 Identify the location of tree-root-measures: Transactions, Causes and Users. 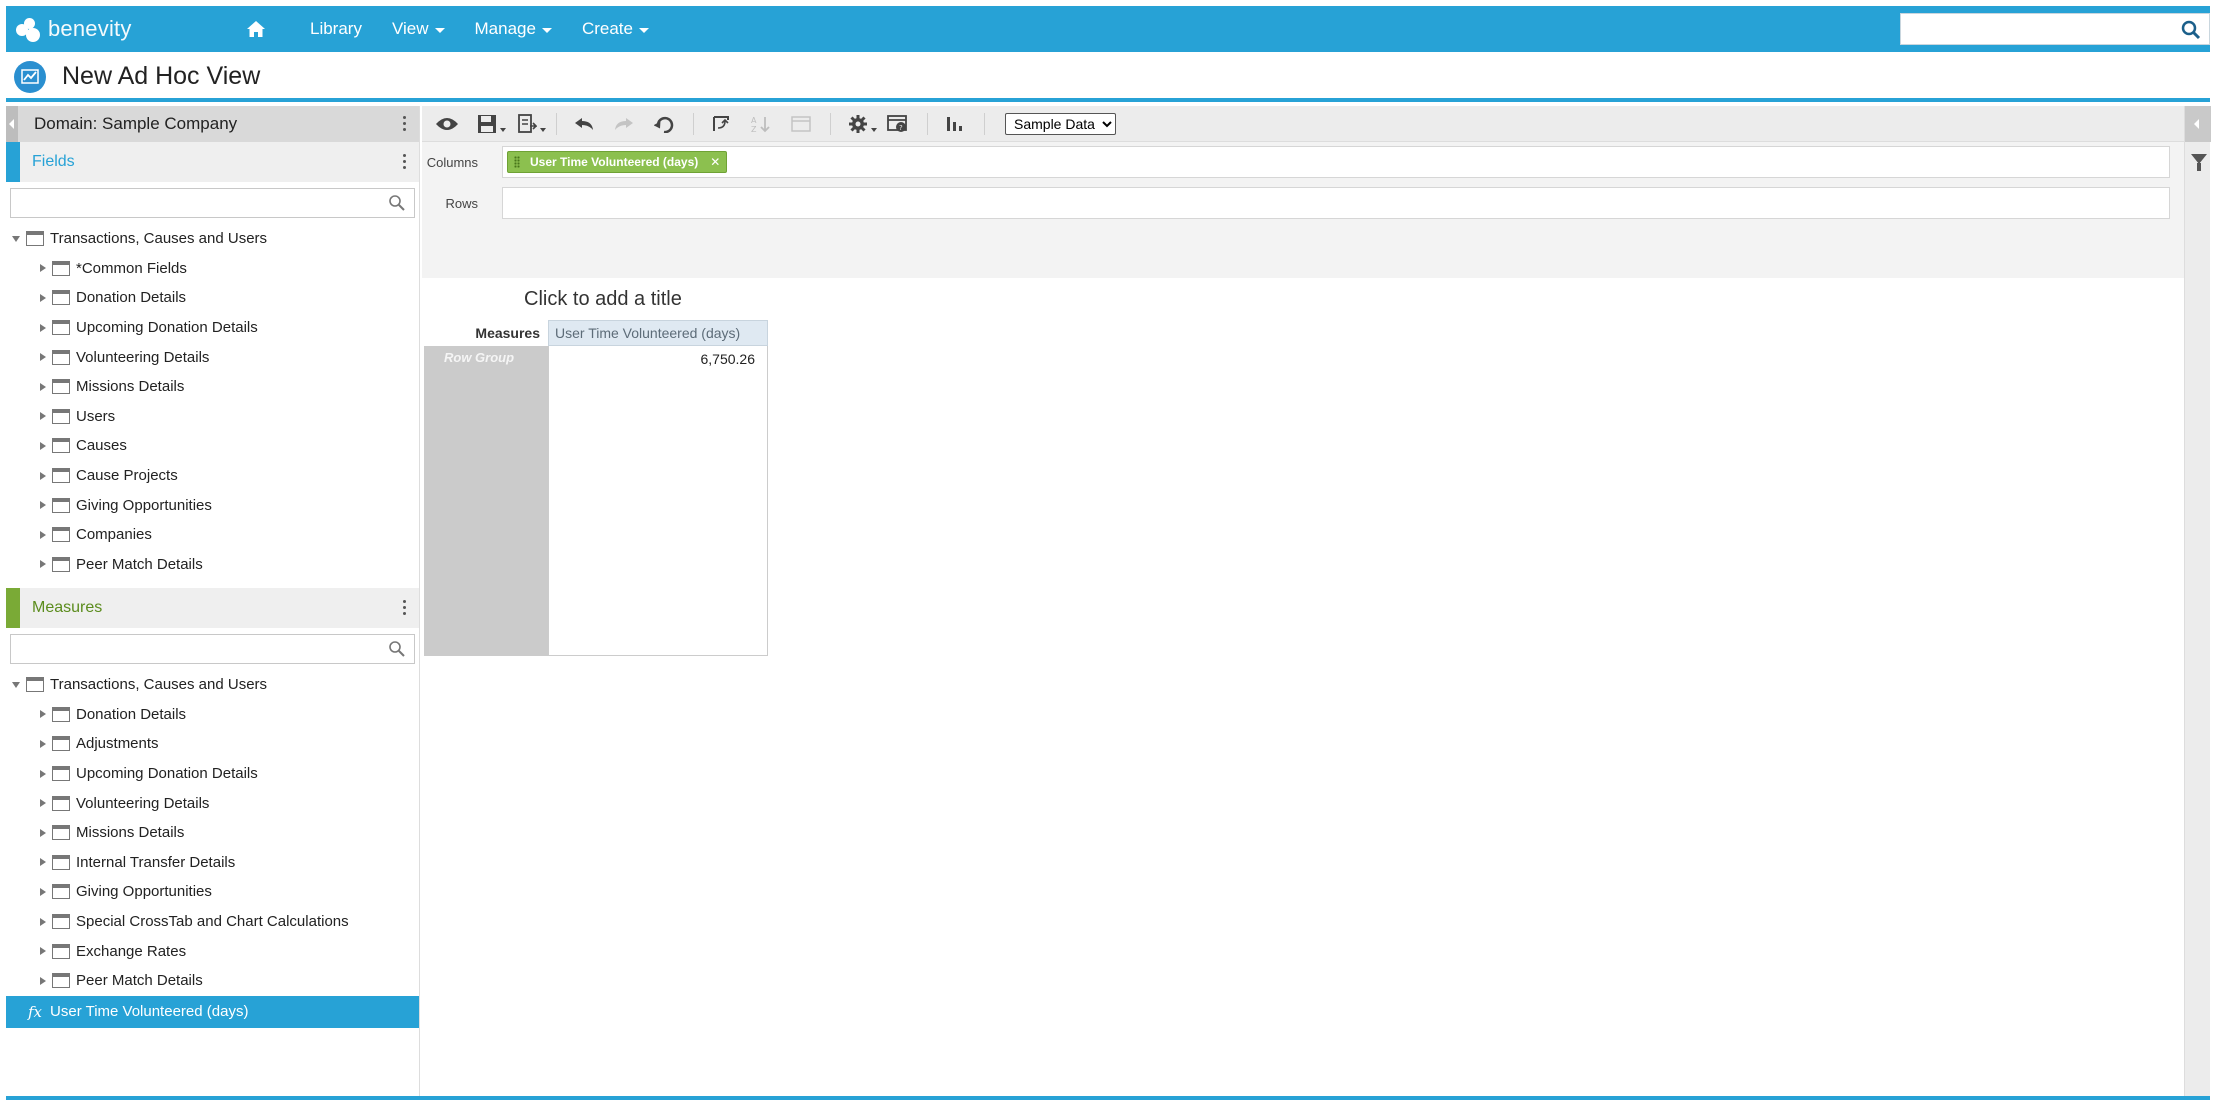
(212, 685).